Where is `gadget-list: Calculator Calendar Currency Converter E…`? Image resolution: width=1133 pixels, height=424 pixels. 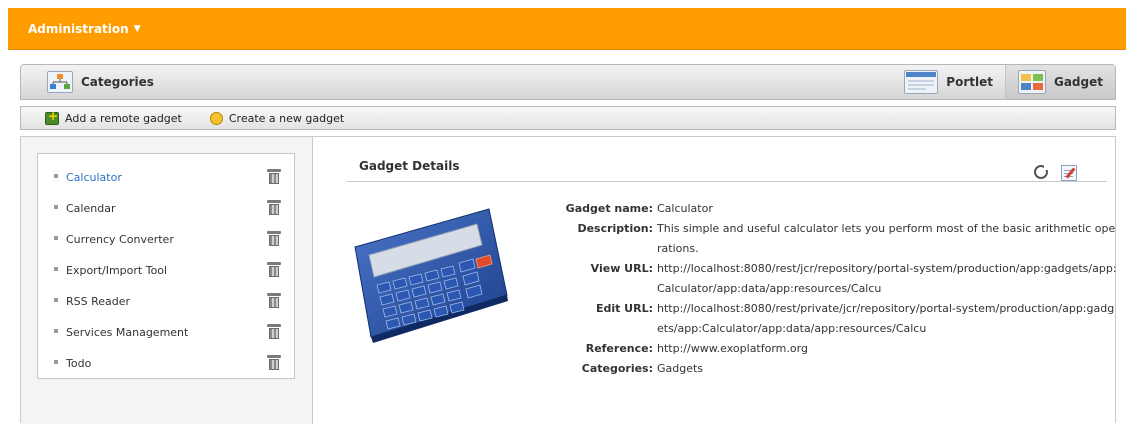
gadget-list: Calculator Calendar Currency Converter E… is located at coordinates (166, 266).